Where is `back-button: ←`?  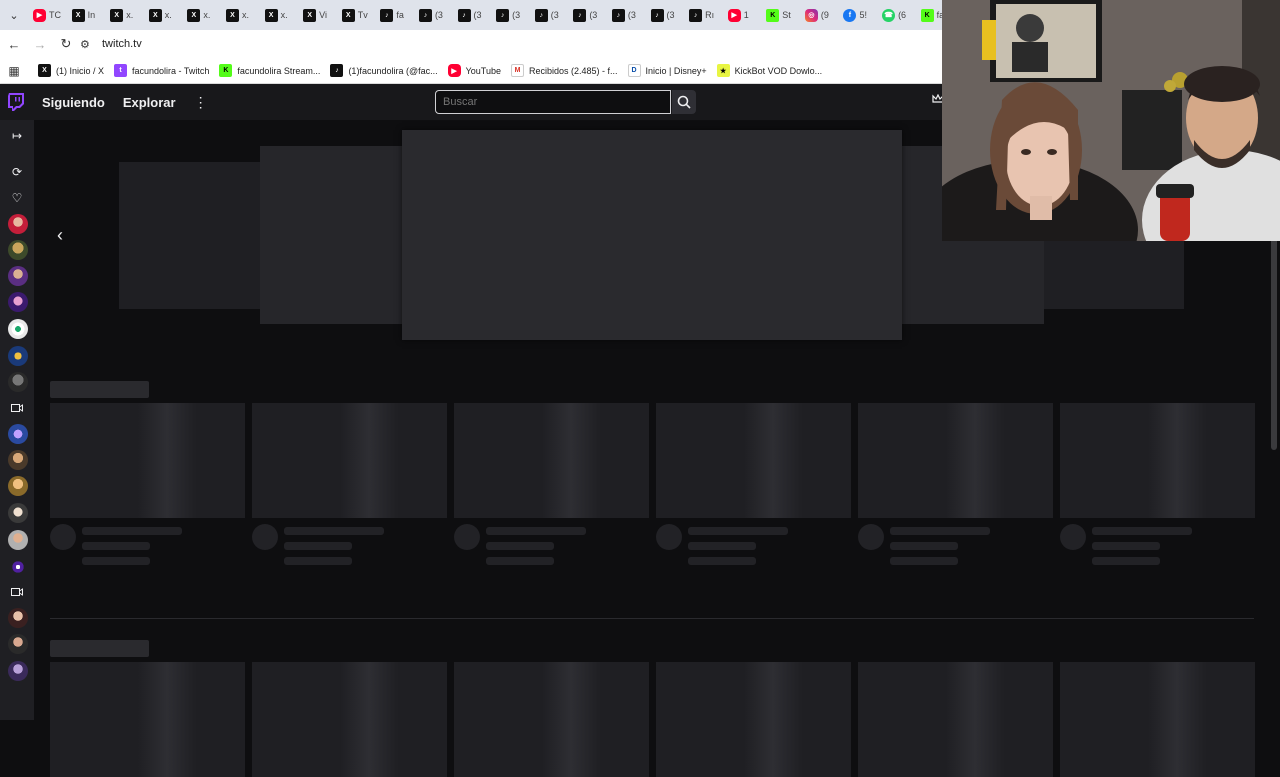
back-button: ← is located at coordinates (14, 44).